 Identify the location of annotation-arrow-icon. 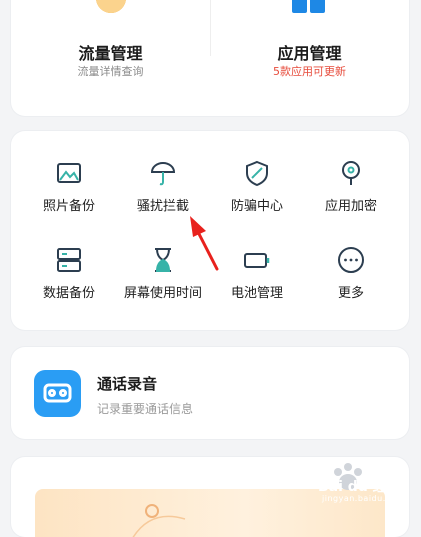
(204, 243).